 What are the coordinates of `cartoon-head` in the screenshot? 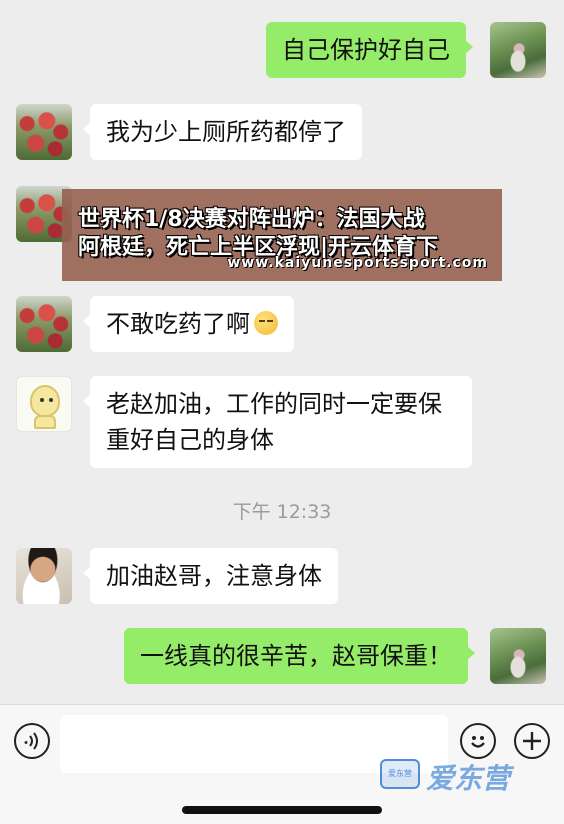 It's located at (45, 401).